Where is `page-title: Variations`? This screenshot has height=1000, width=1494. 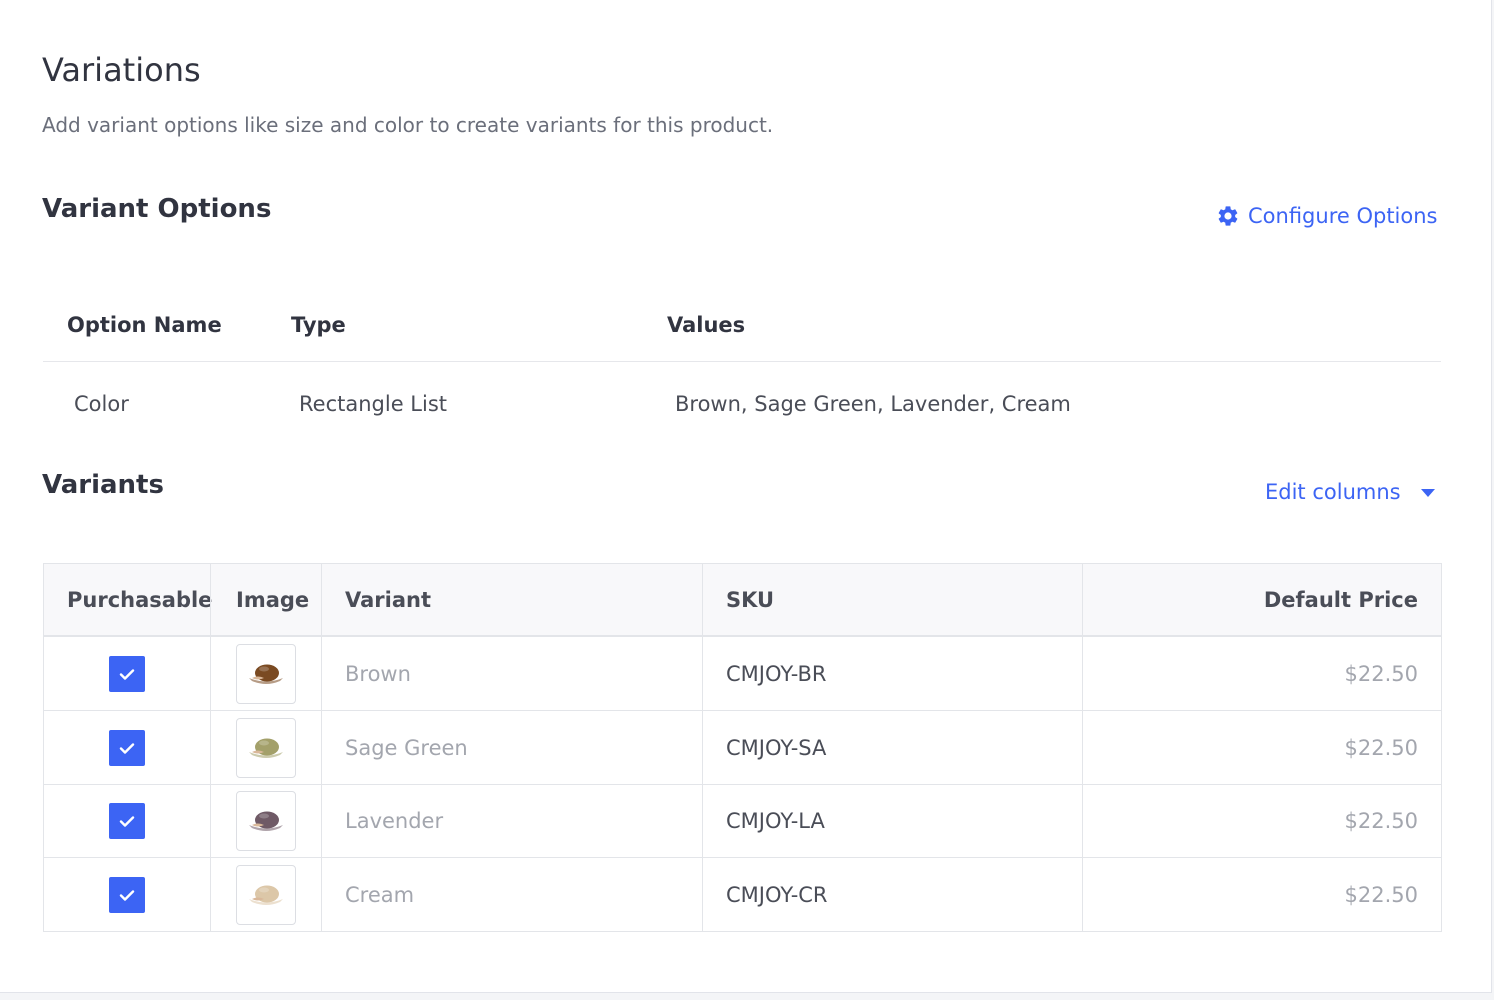
page-title: Variations is located at coordinates (121, 70).